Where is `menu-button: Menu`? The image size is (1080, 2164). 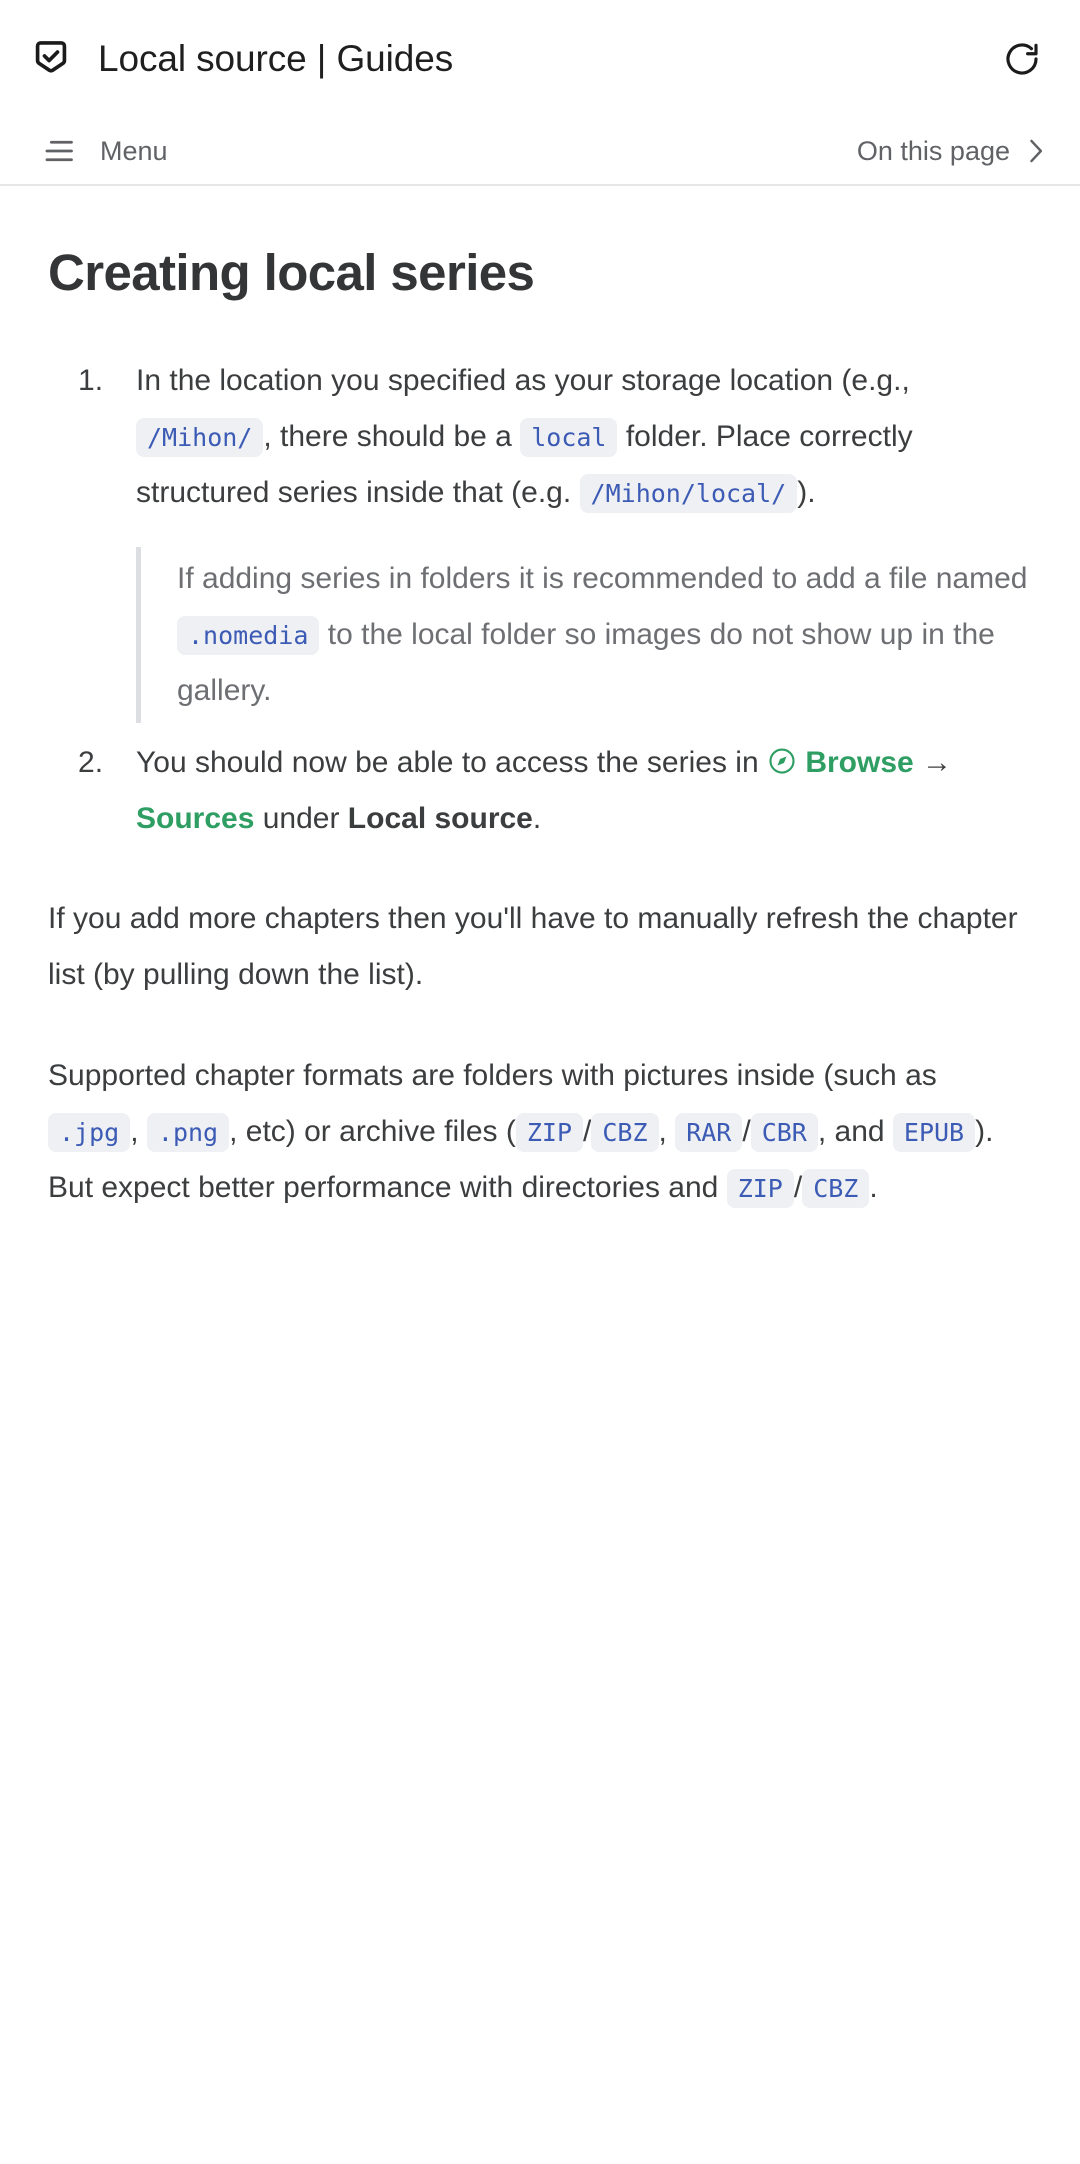 menu-button: Menu is located at coordinates (106, 151).